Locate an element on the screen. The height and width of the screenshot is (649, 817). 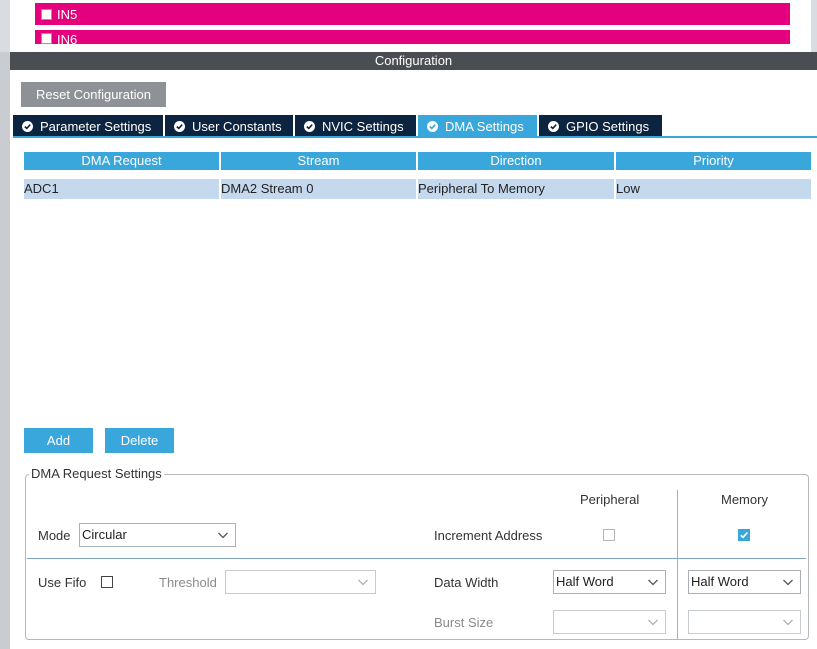
column-header-stream: Stream is located at coordinates (318, 161).